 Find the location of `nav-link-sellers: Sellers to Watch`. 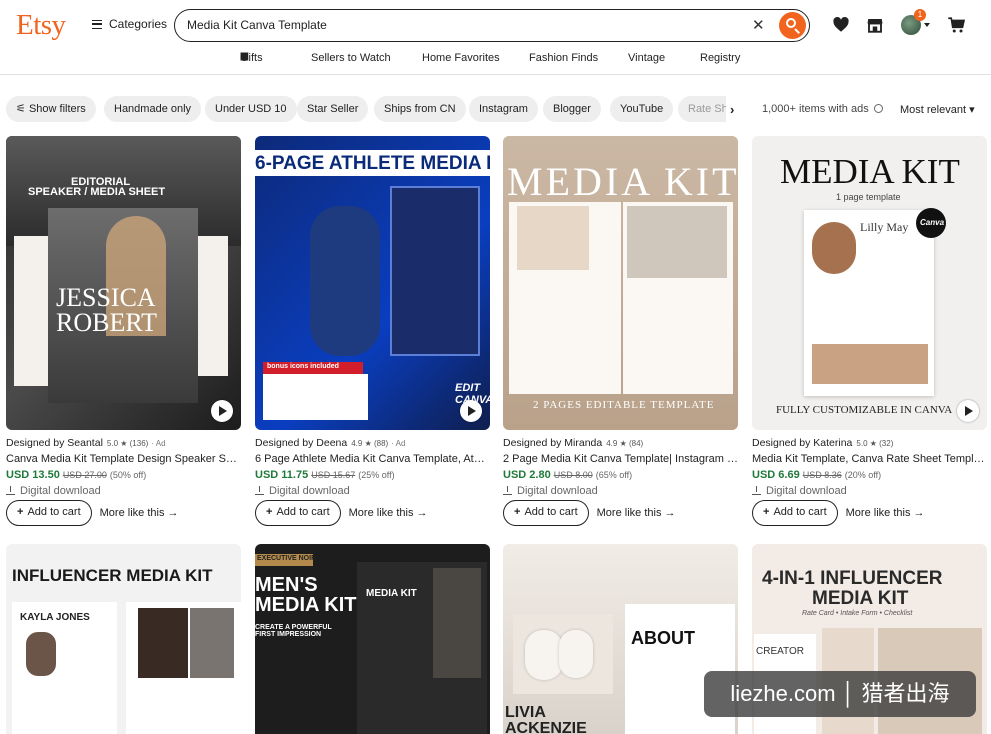

nav-link-sellers: Sellers to Watch is located at coordinates (351, 58).